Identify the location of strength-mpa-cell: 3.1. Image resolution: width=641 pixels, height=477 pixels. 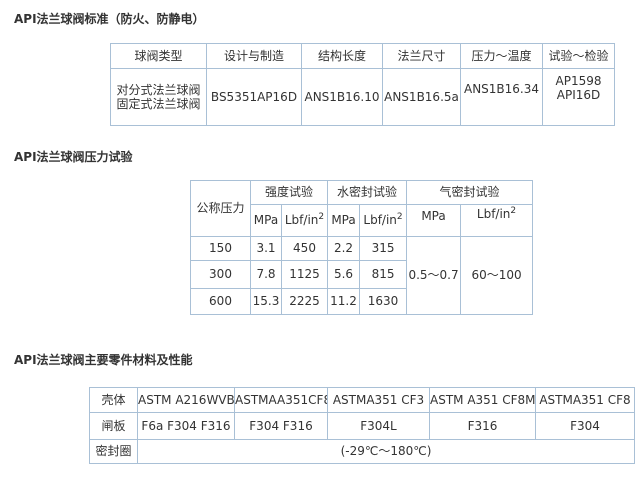
(266, 248).